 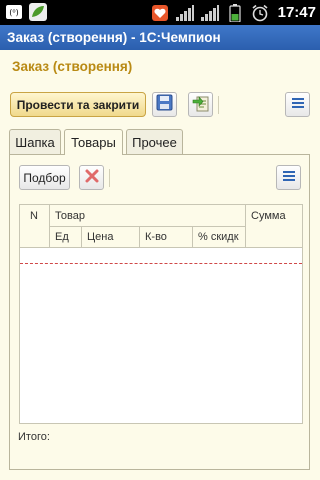 I want to click on total-label: Итого:, so click(x=34, y=437).